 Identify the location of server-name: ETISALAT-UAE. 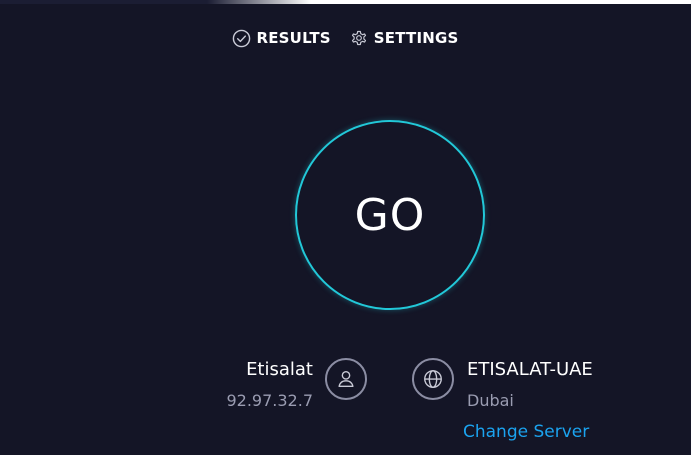
(530, 369).